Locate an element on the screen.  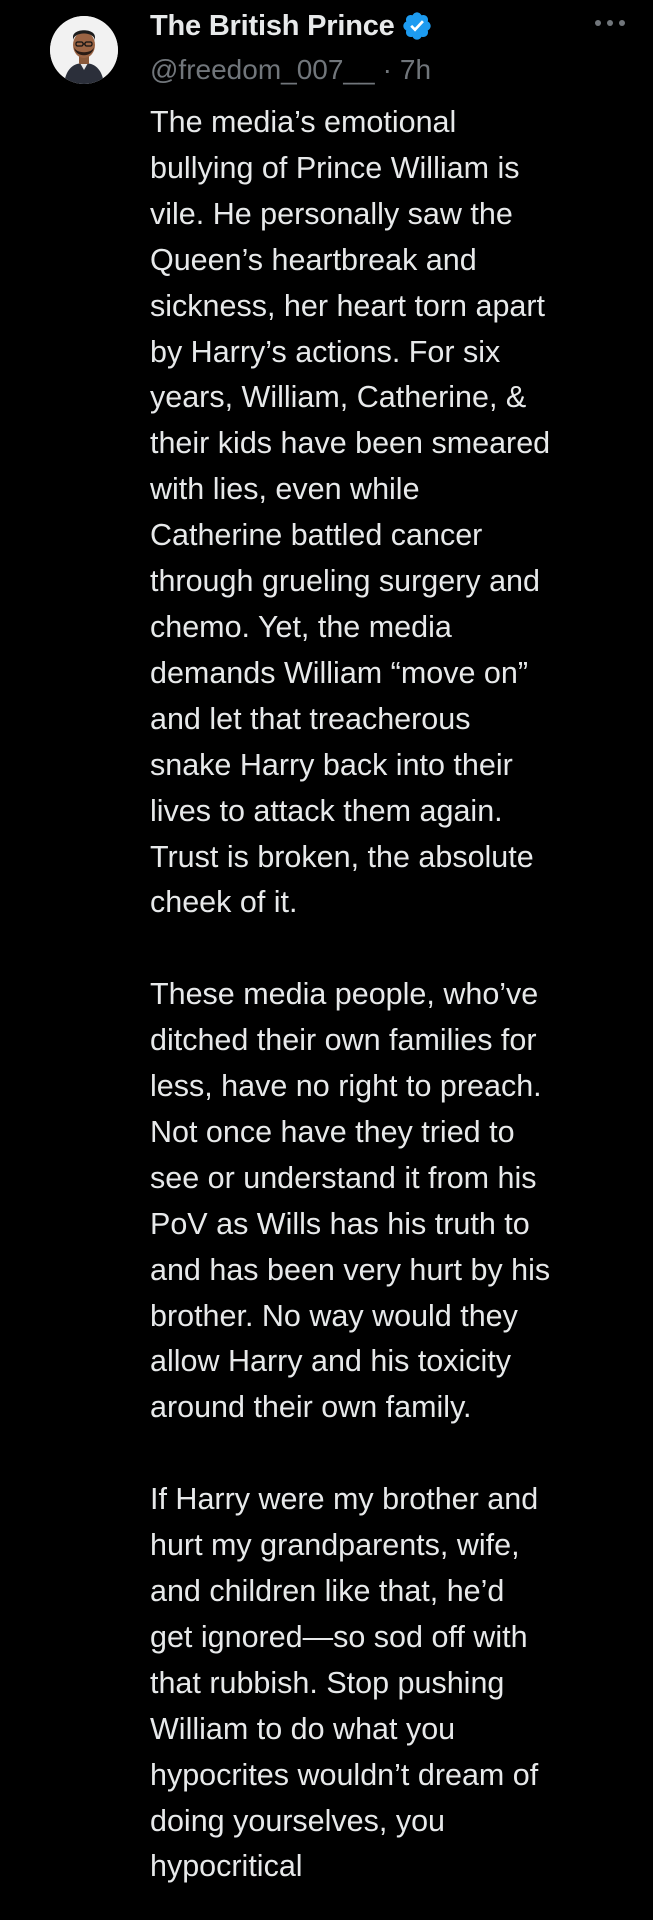
text-line: Trust is broken, the absolute is located at coordinates (342, 856).